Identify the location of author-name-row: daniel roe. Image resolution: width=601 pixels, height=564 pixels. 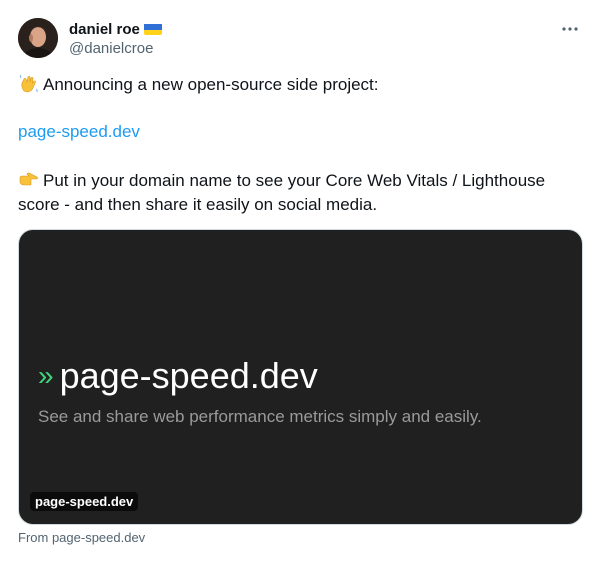
(115, 29).